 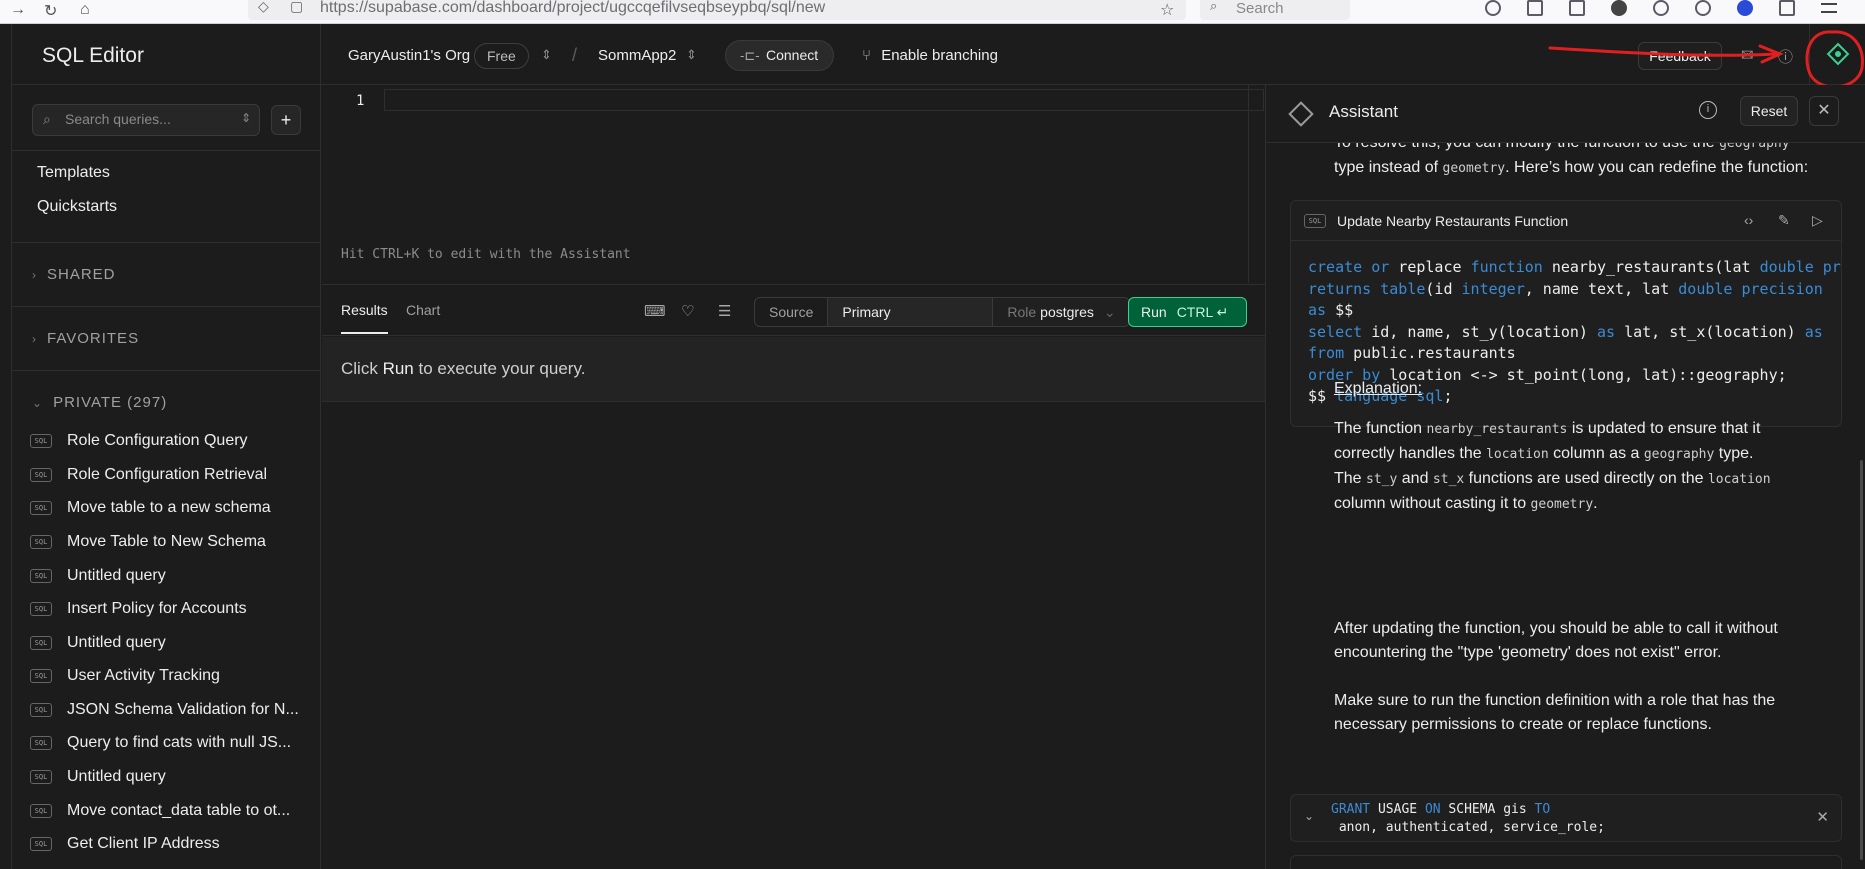 I want to click on new-query-button: +, so click(x=286, y=120).